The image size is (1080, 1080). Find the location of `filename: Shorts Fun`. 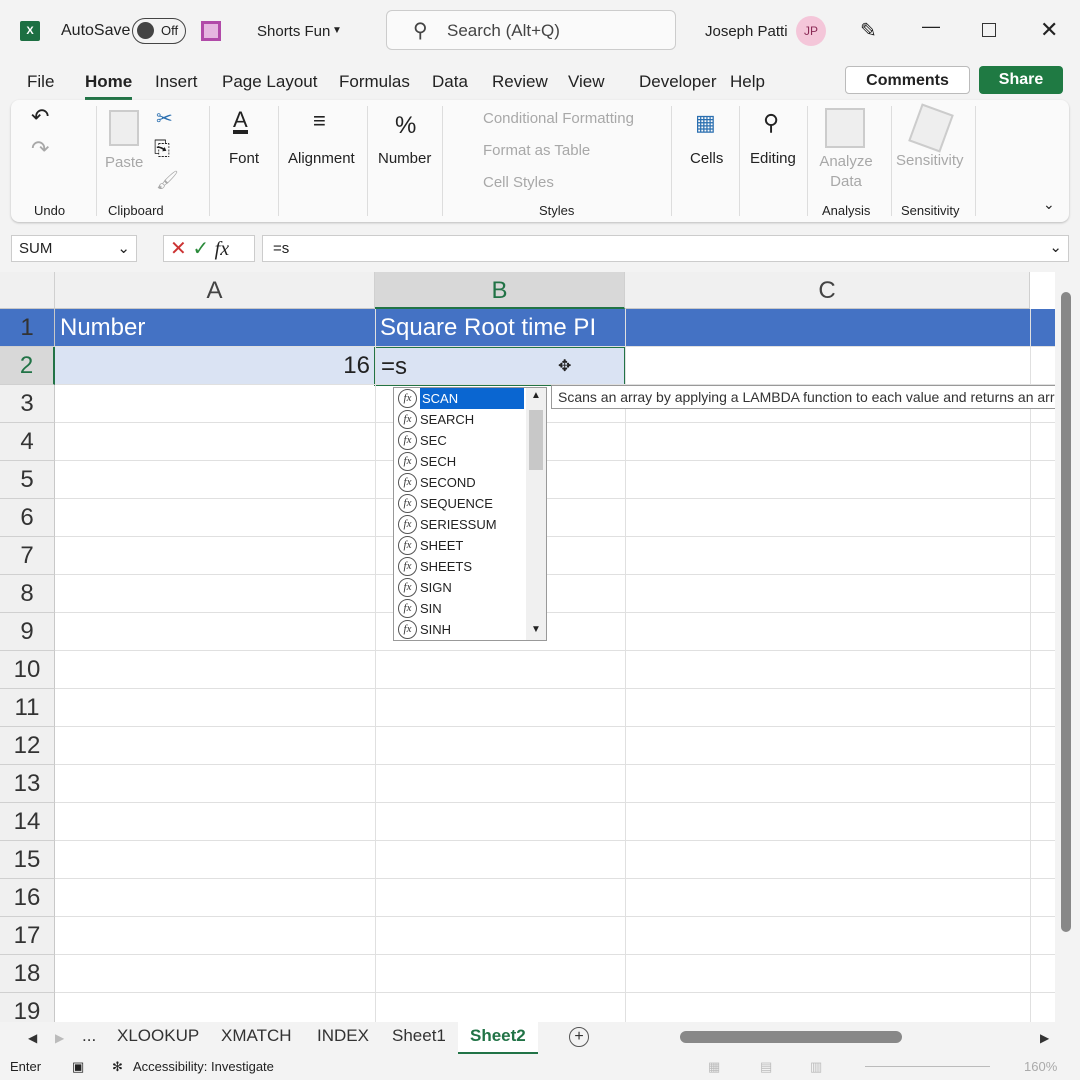

filename: Shorts Fun is located at coordinates (293, 31).